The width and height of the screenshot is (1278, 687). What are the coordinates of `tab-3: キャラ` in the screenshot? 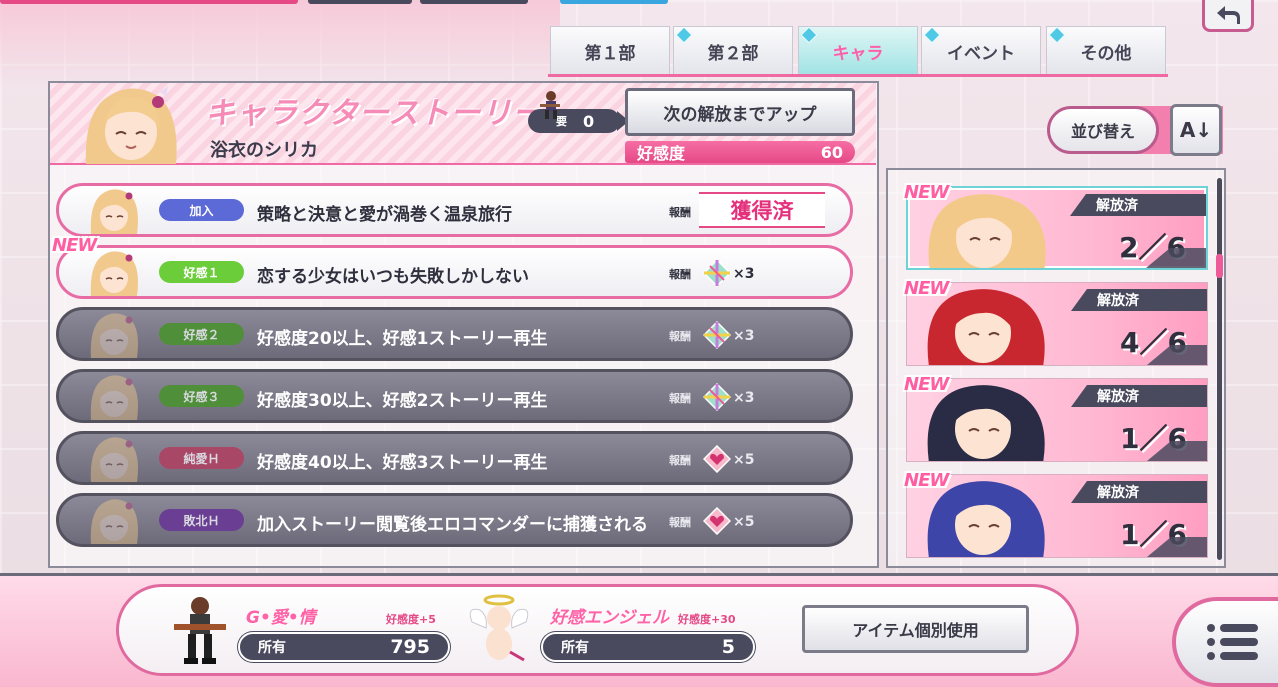 It's located at (858, 51).